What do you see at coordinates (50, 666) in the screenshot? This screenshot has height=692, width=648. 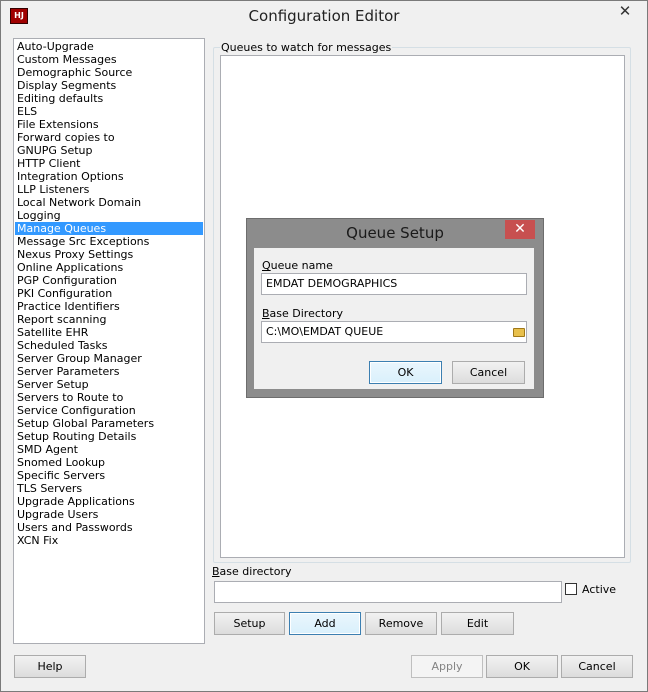 I see `help-button: Help` at bounding box center [50, 666].